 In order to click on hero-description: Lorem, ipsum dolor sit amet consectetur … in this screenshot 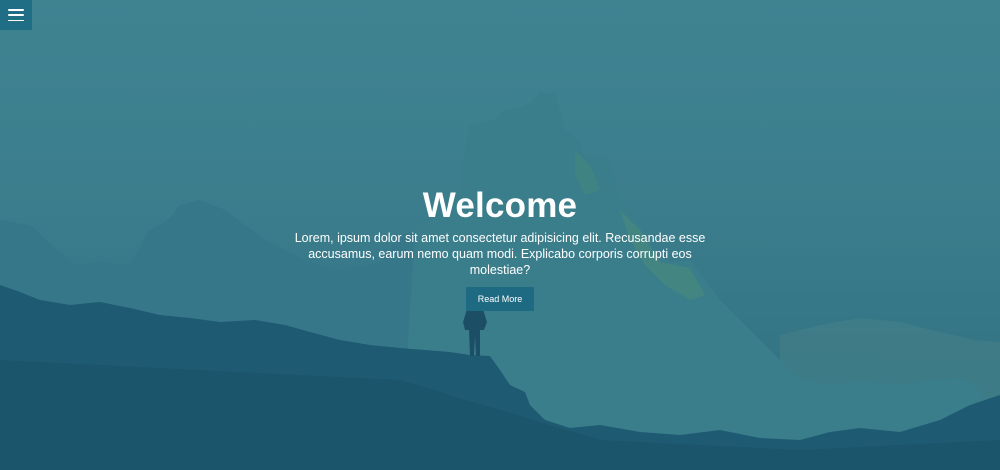, I will do `click(500, 254)`.